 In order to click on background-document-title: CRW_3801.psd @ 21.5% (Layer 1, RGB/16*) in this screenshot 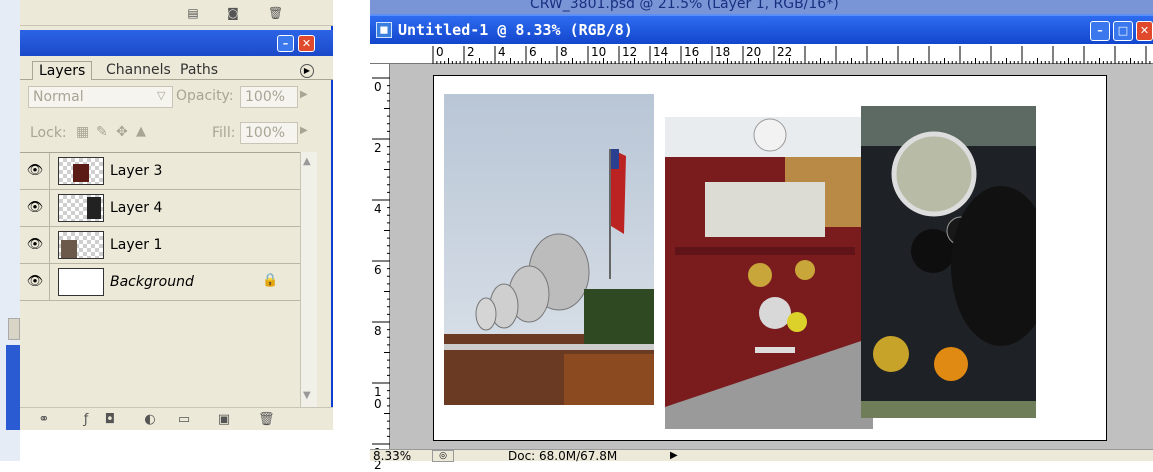, I will do `click(684, 6)`.